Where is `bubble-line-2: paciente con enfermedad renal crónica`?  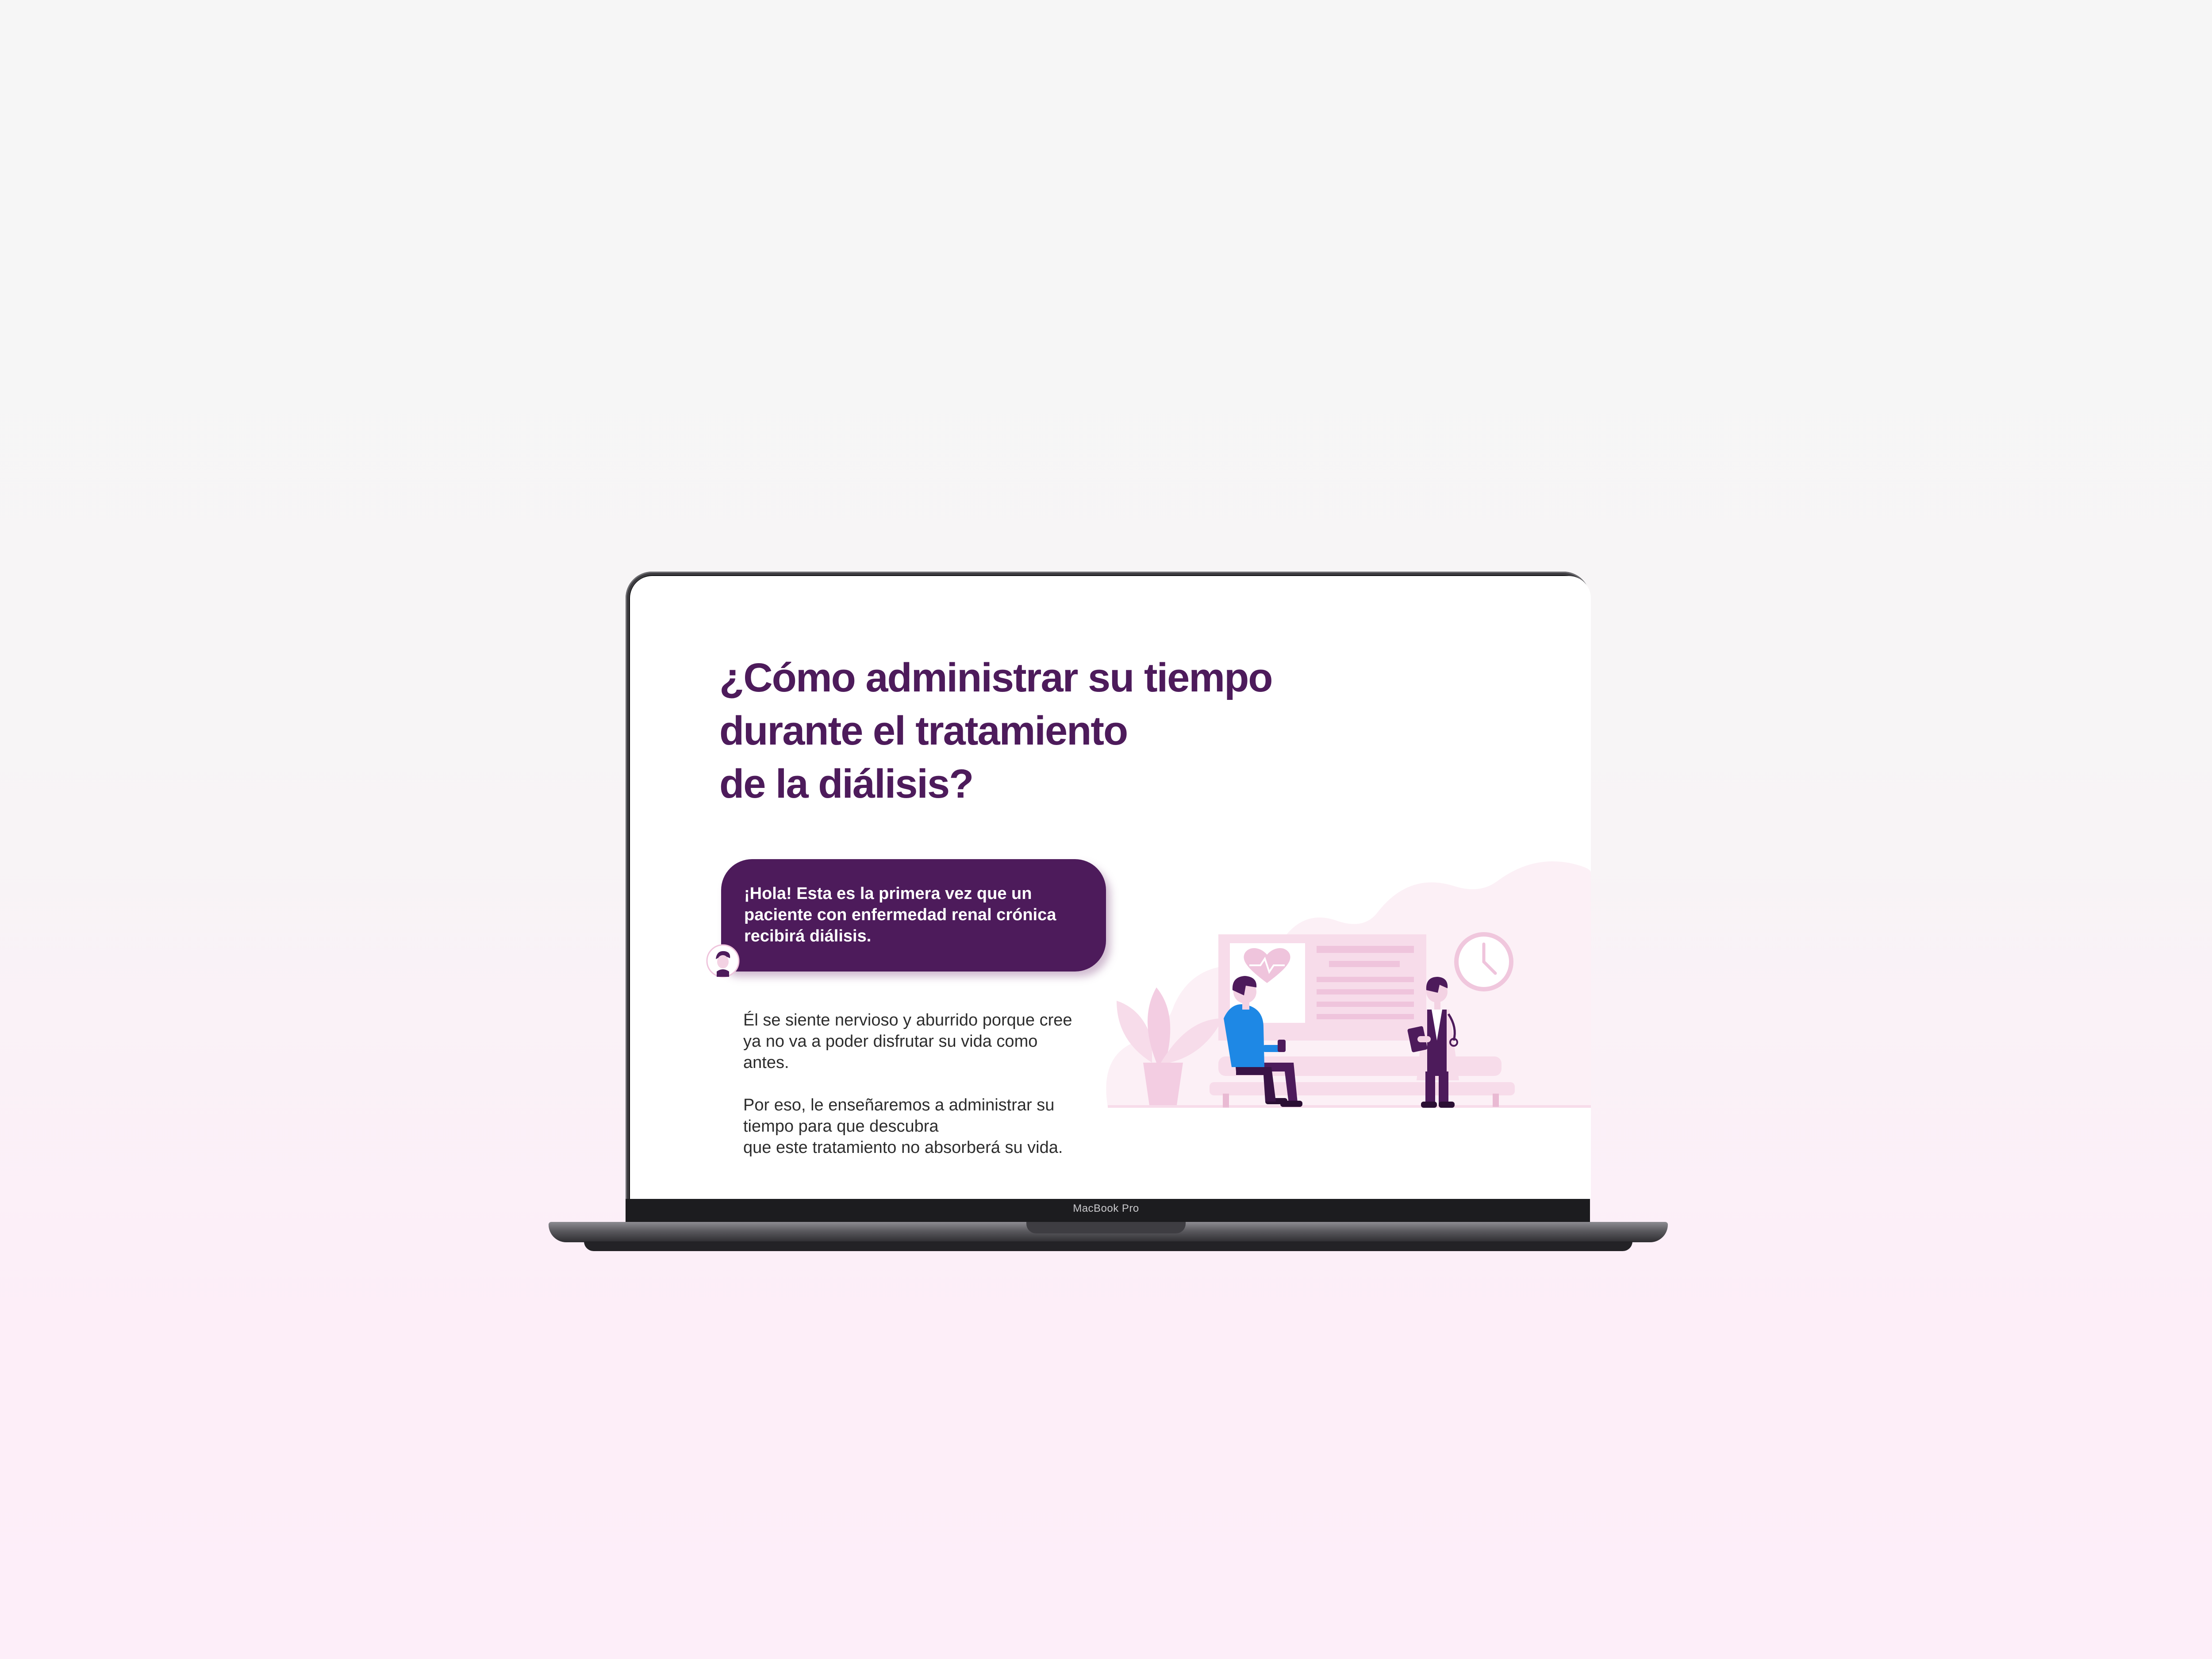 bubble-line-2: paciente con enfermedad renal crónica is located at coordinates (900, 915).